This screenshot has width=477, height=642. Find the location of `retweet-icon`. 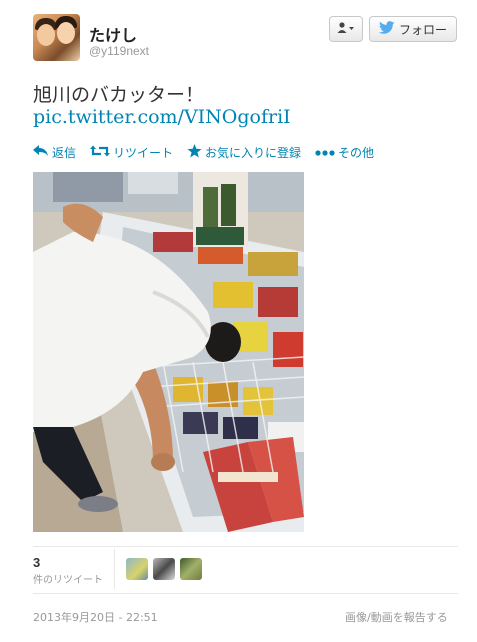

retweet-icon is located at coordinates (100, 152).